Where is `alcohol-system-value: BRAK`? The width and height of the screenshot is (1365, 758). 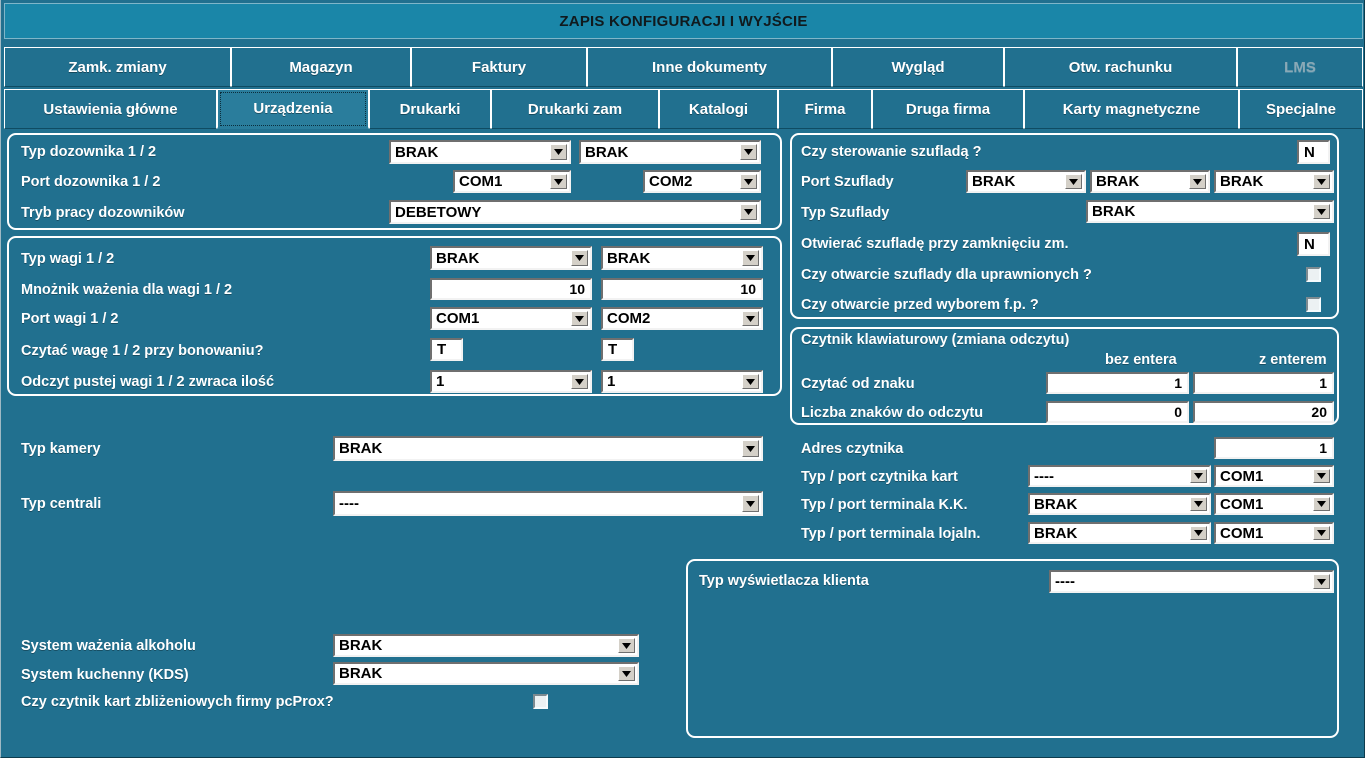 alcohol-system-value: BRAK is located at coordinates (361, 645).